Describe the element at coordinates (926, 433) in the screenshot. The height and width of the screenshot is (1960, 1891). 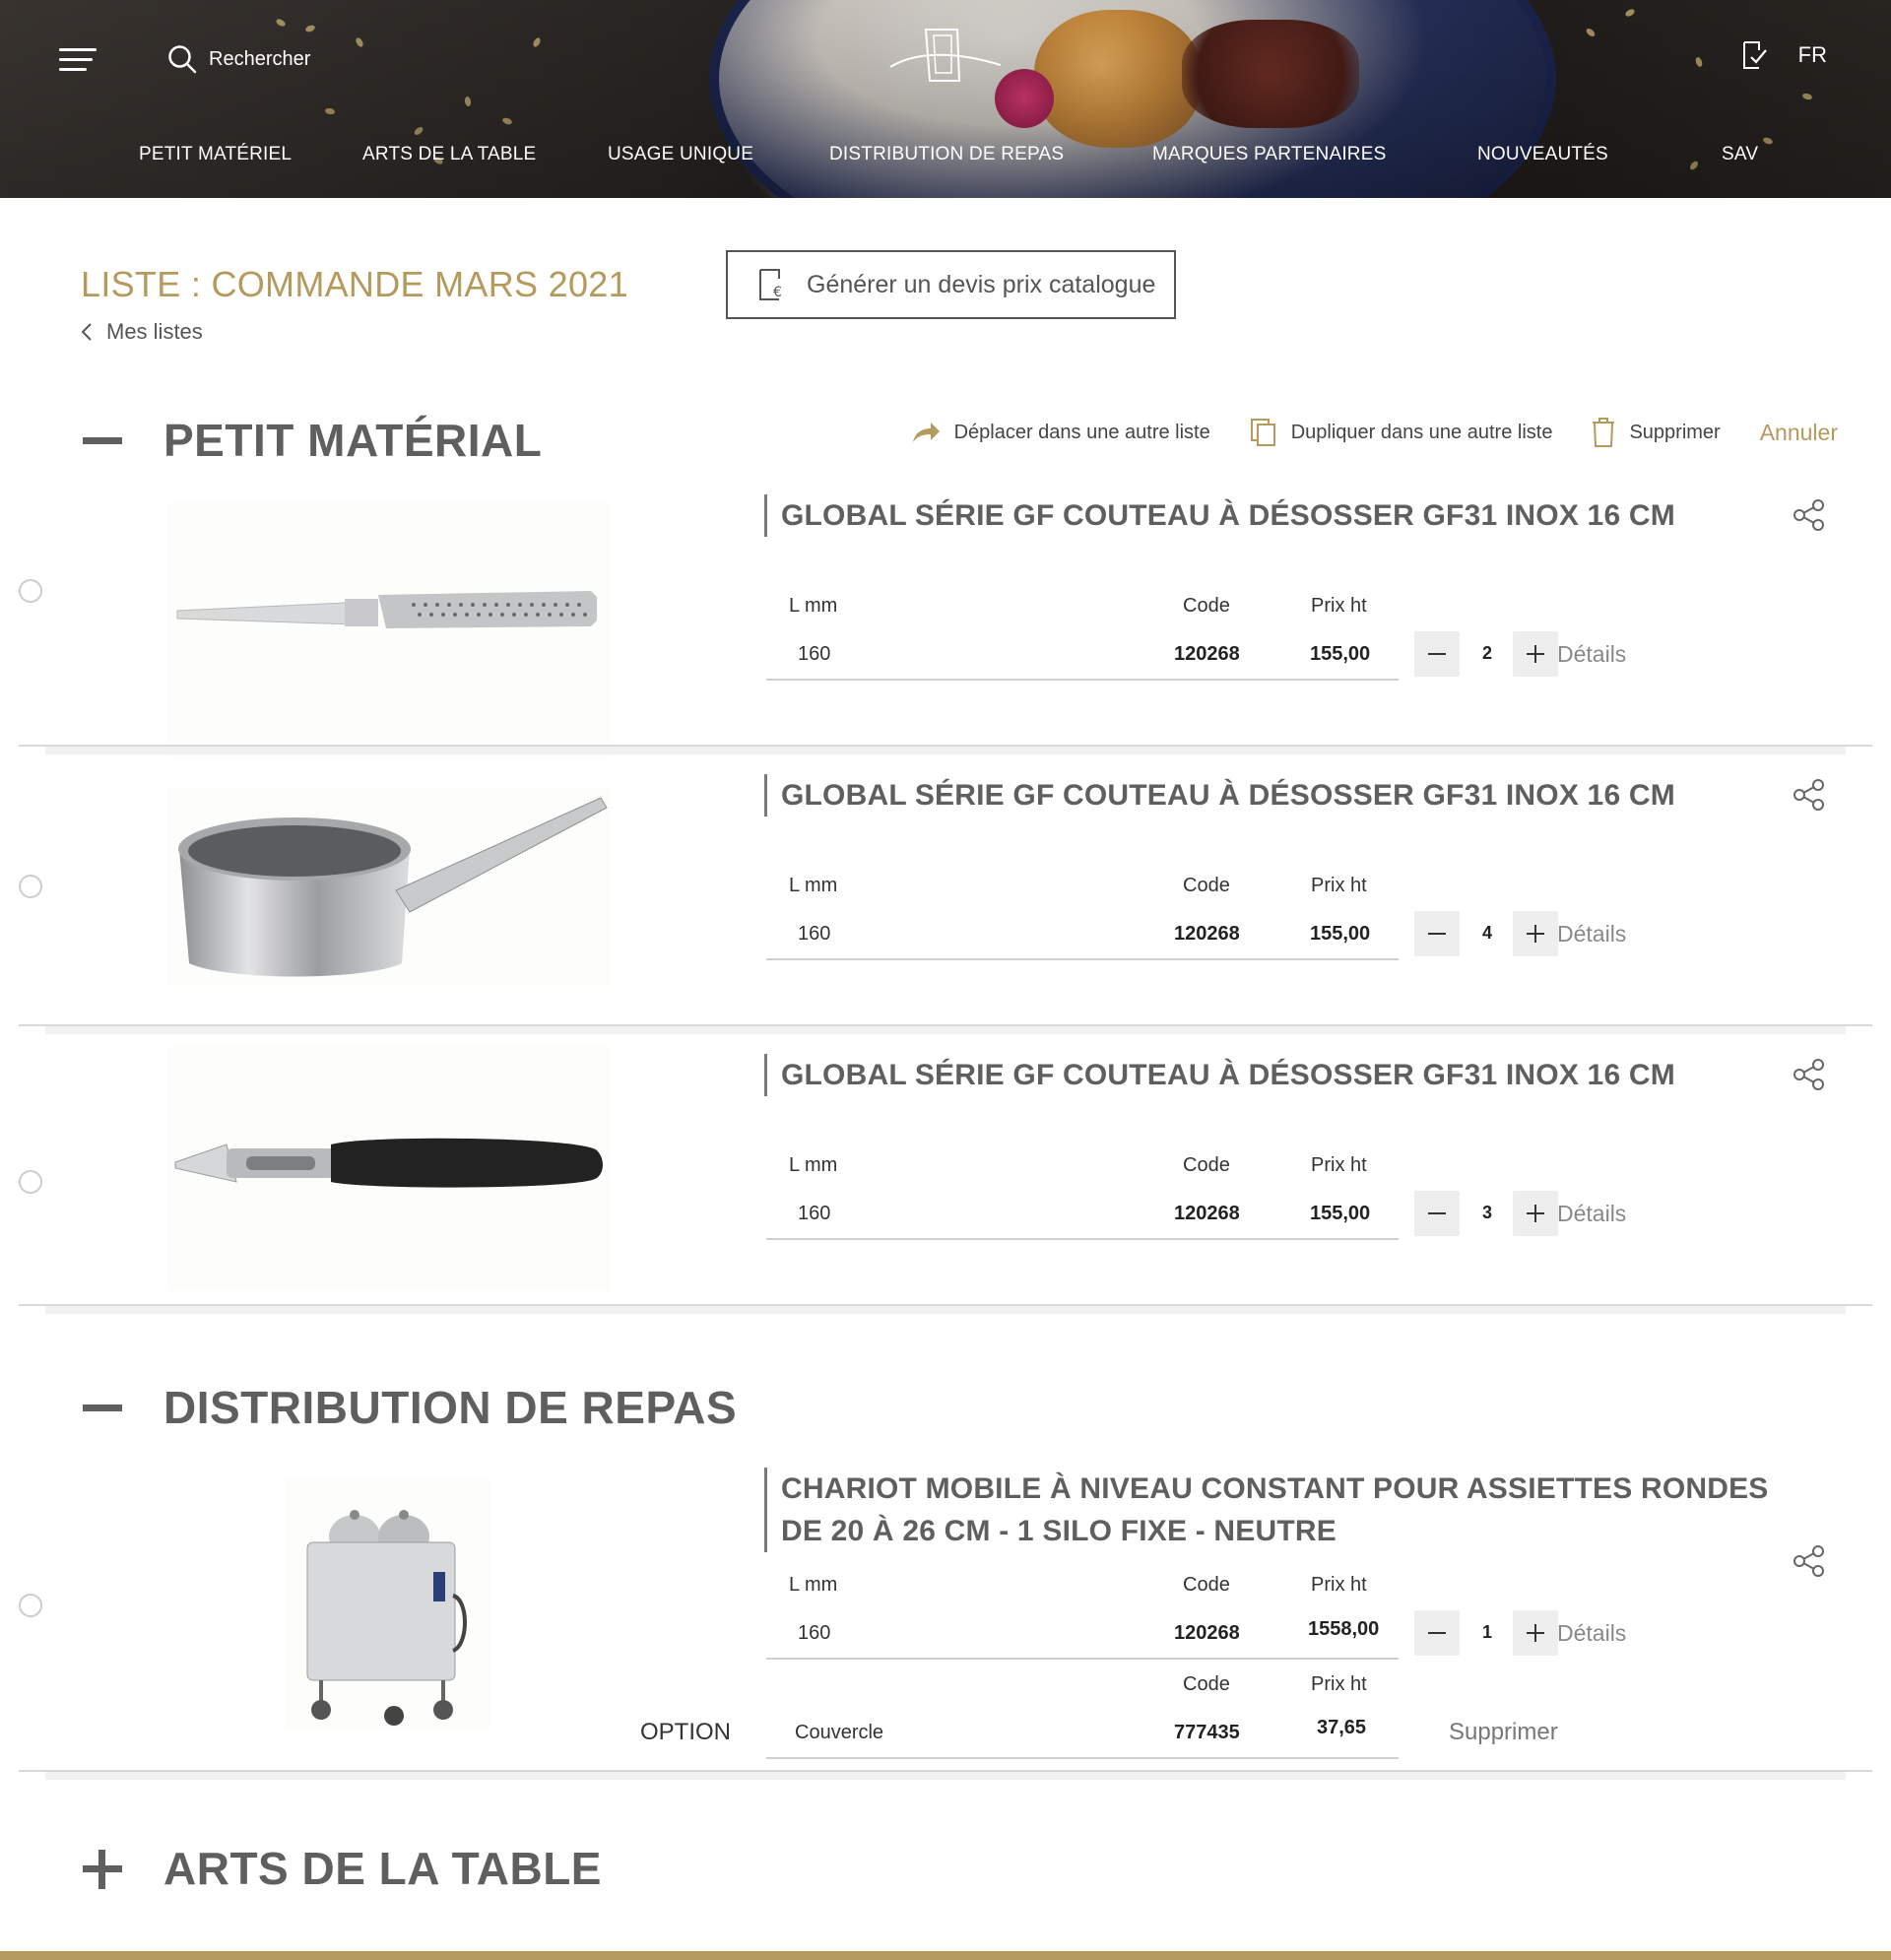
I see `forward-arrow-icon` at that location.